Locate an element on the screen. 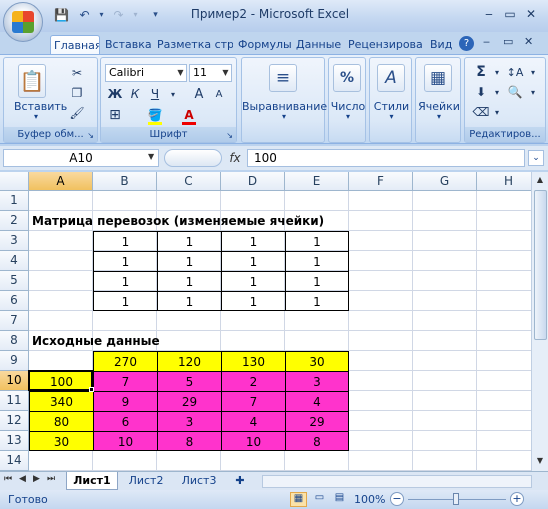 Image resolution: width=548 pixels, height=509 pixels. cost-cell: 5 is located at coordinates (189, 381).